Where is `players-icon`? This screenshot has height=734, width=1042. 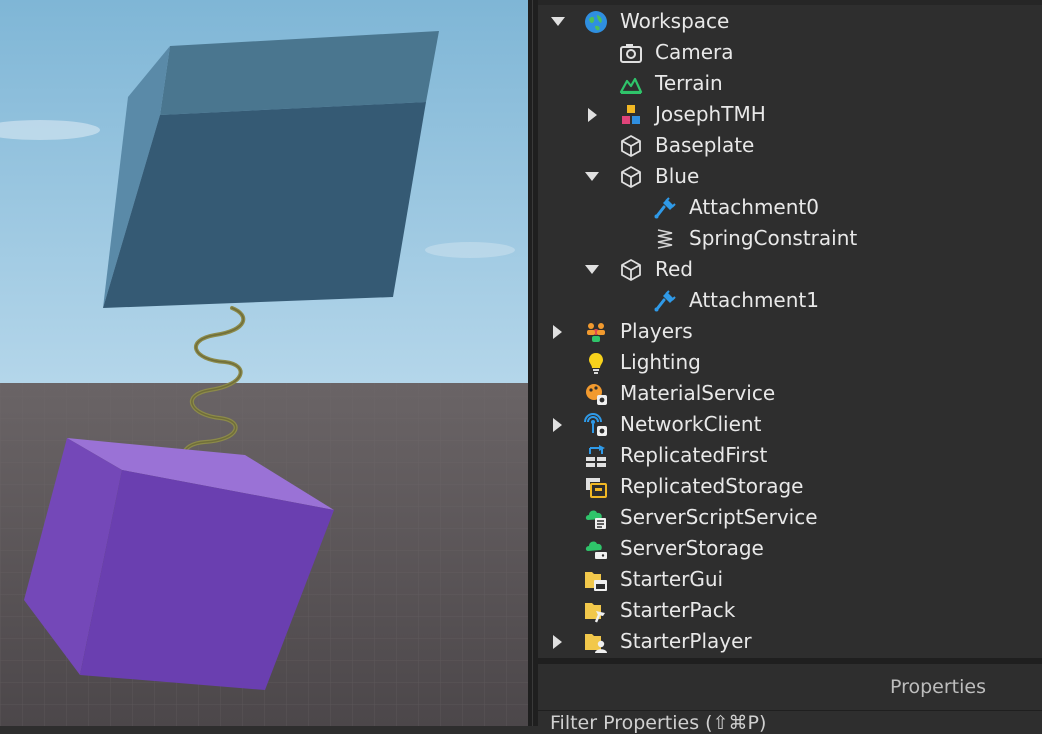 players-icon is located at coordinates (596, 332).